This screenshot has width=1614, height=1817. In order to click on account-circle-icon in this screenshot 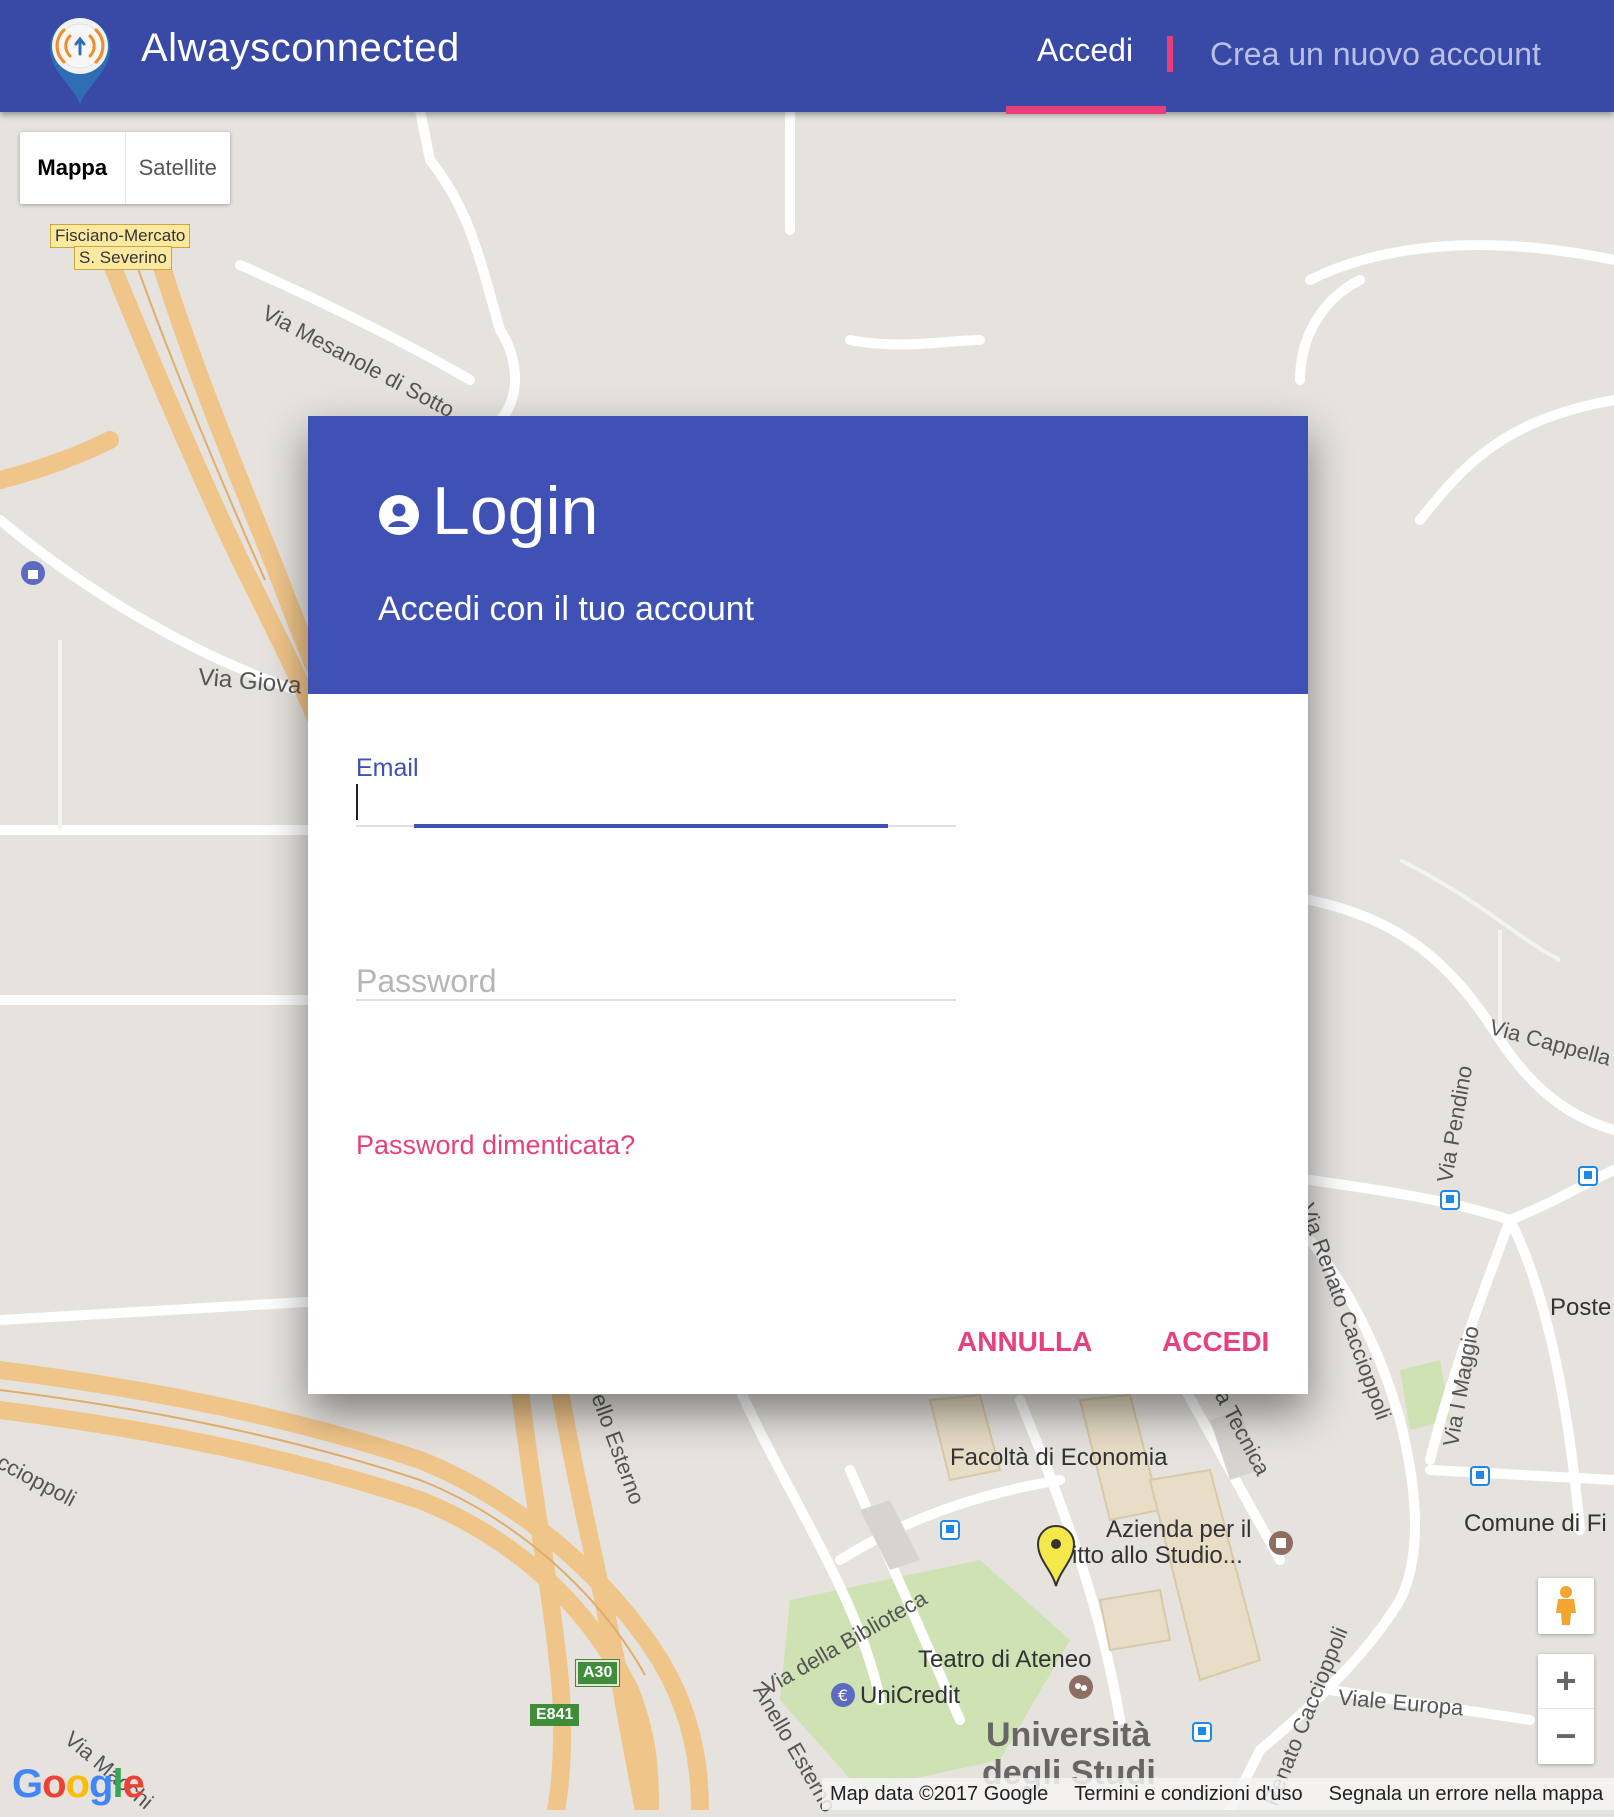, I will do `click(399, 515)`.